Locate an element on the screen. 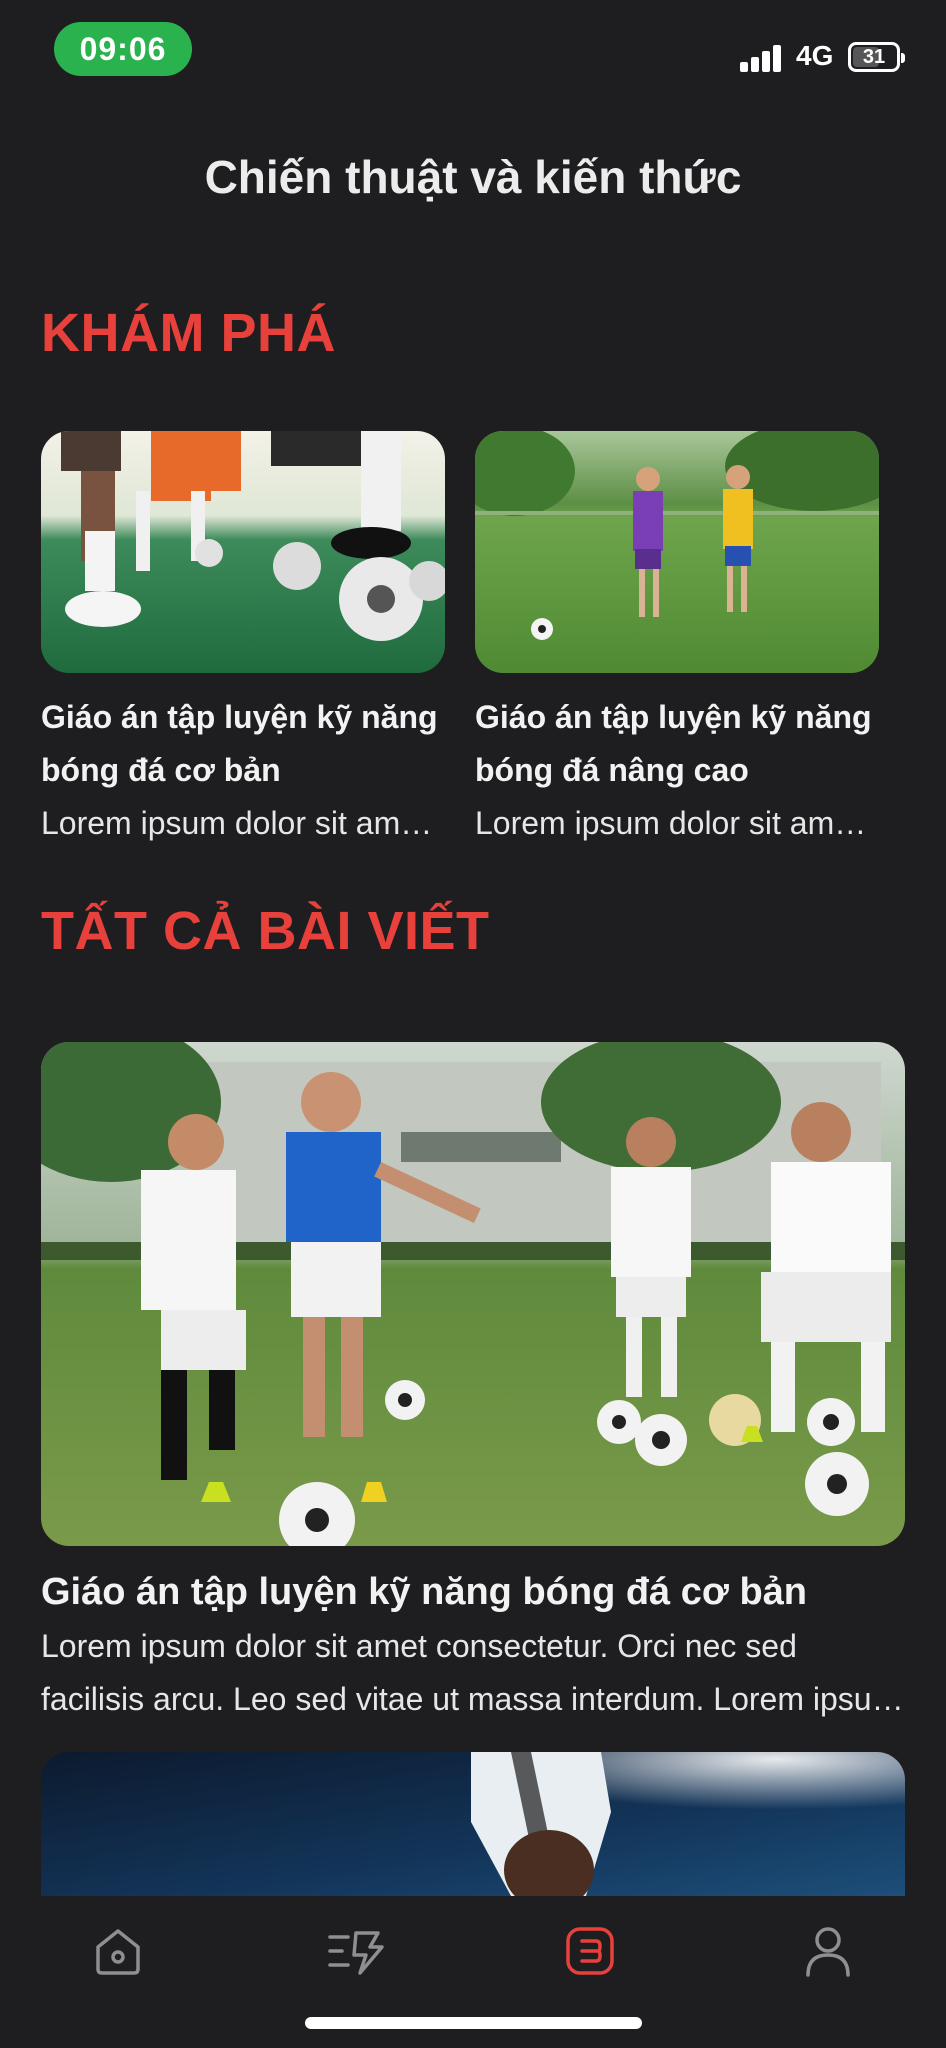 This screenshot has width=946, height=2048. profile-icon is located at coordinates (828, 1952).